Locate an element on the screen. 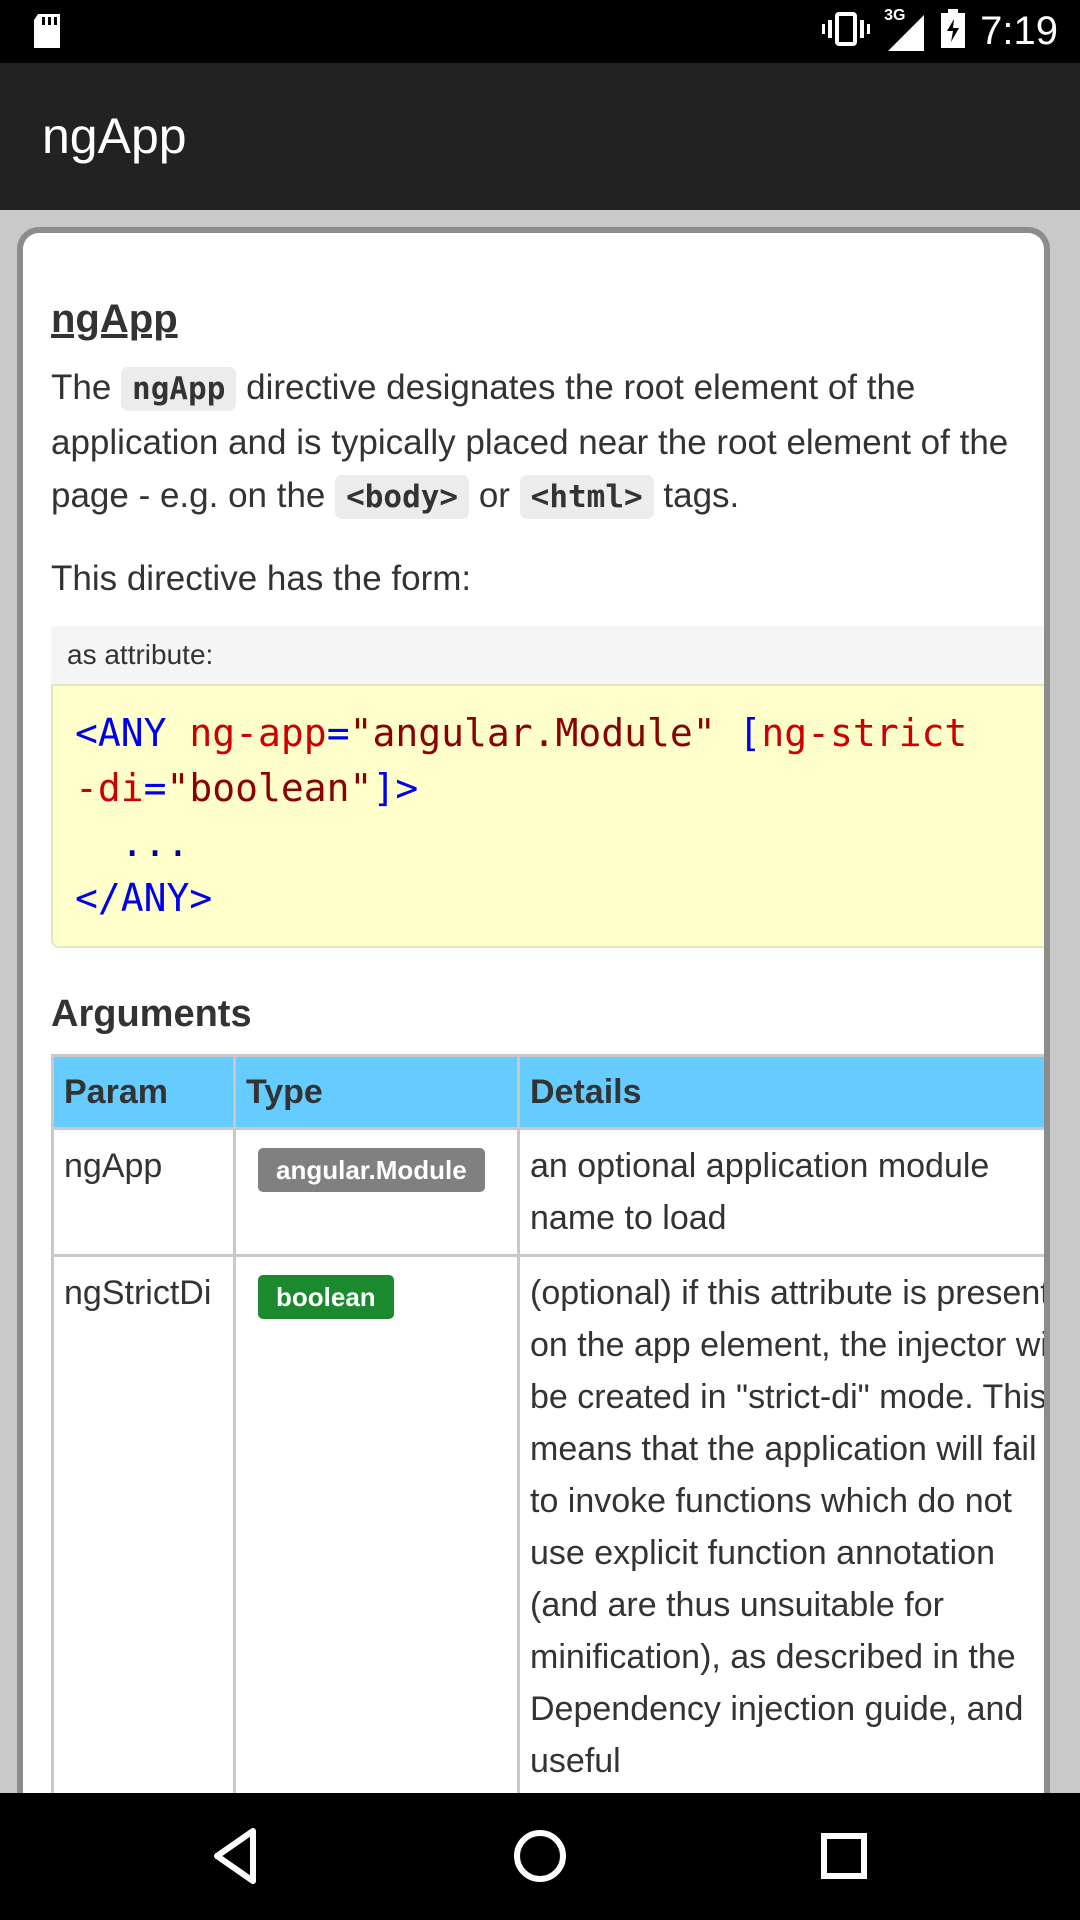 The width and height of the screenshot is (1080, 1920). code-bracket-open: [ is located at coordinates (750, 733).